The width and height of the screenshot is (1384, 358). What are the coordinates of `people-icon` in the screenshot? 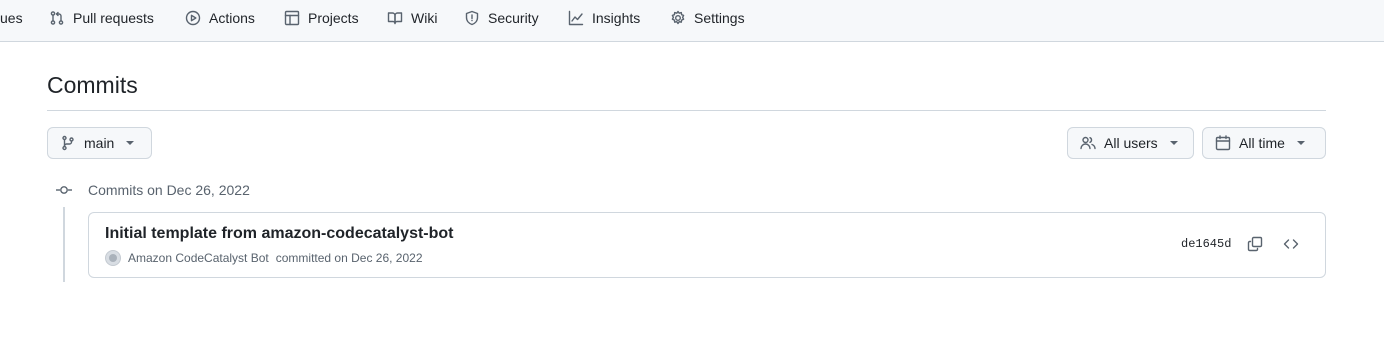 It's located at (1088, 143).